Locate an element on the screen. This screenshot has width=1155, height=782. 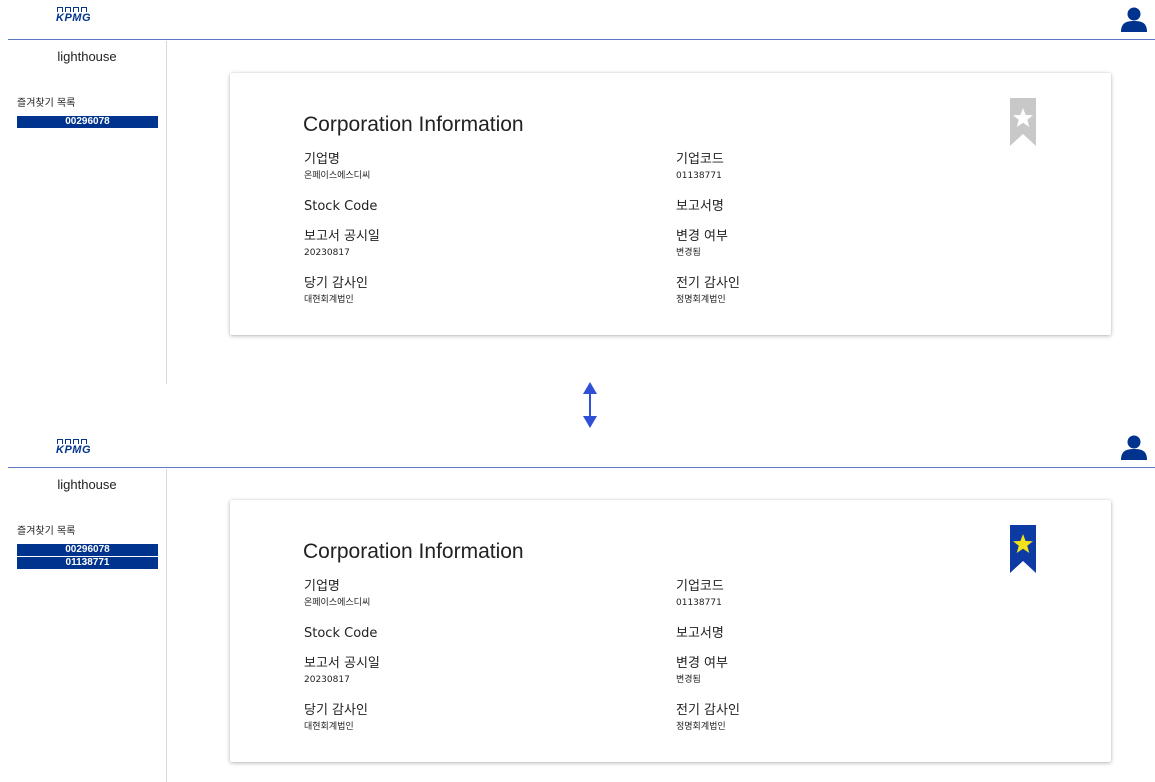
sidebar: lighthouse 즐겨찾기 목록 00296078 01138771 is located at coordinates (87, 625).